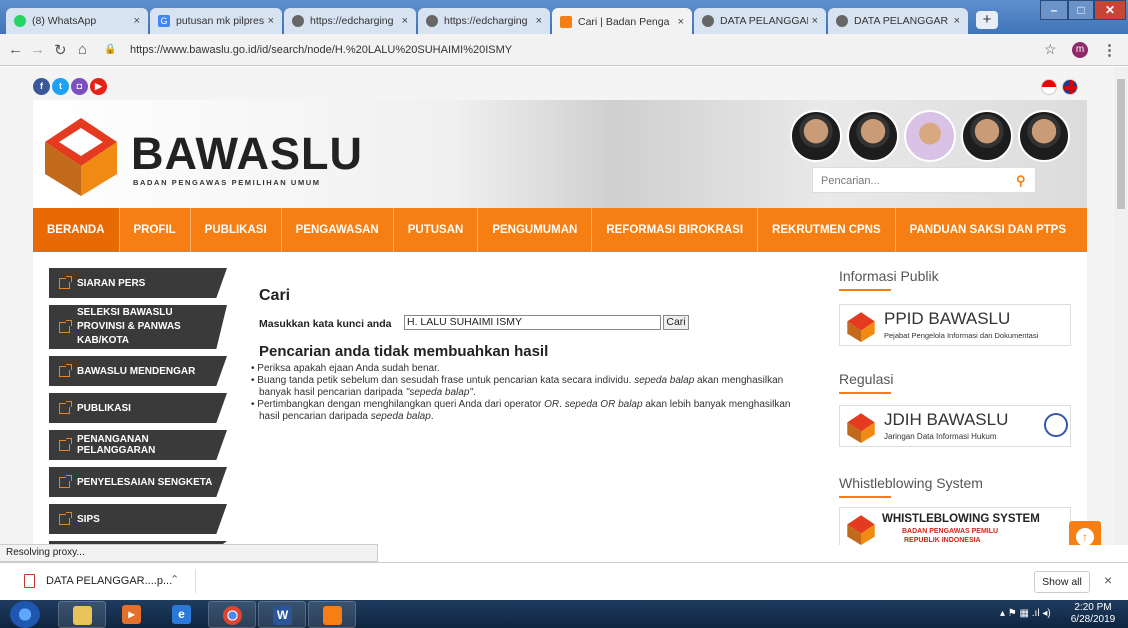 The width and height of the screenshot is (1128, 628). Describe the element at coordinates (1121, 306) in the screenshot. I see `page-scrollbar` at that location.